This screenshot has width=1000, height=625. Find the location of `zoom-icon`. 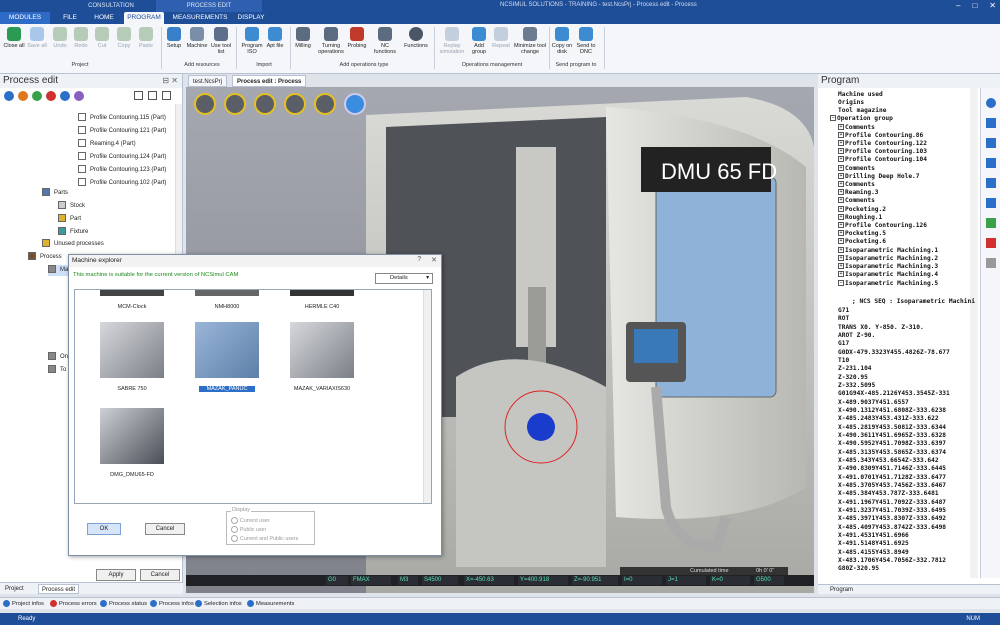

zoom-icon is located at coordinates (295, 104).